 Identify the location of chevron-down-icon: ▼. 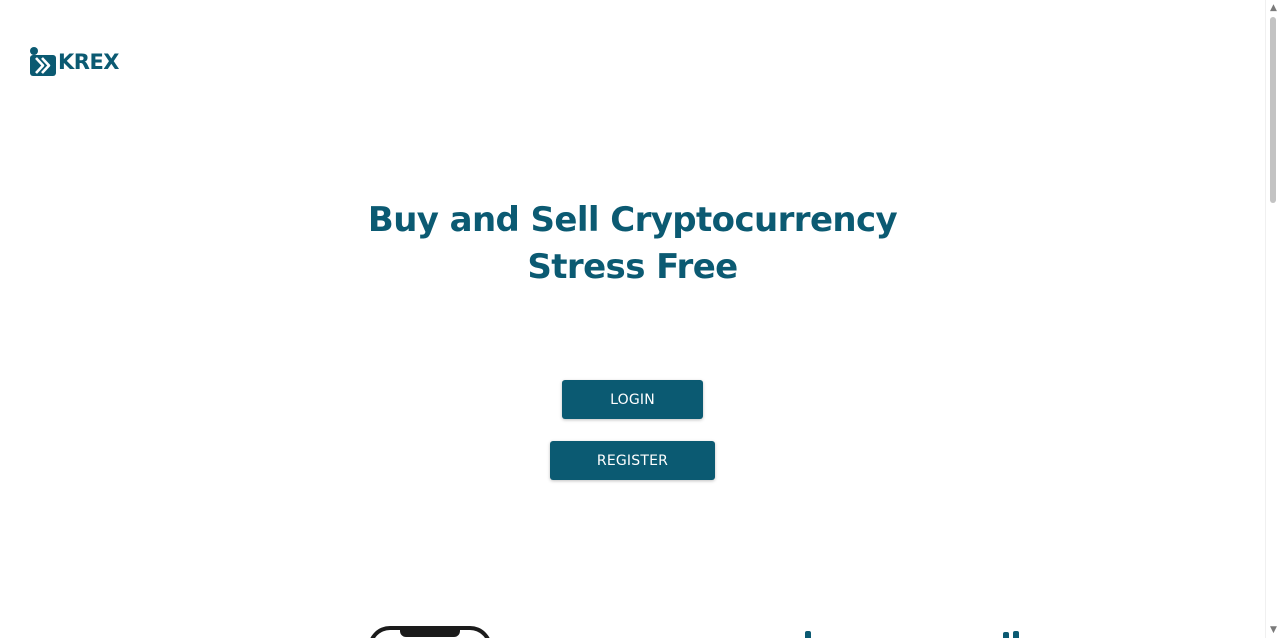
(1273, 630).